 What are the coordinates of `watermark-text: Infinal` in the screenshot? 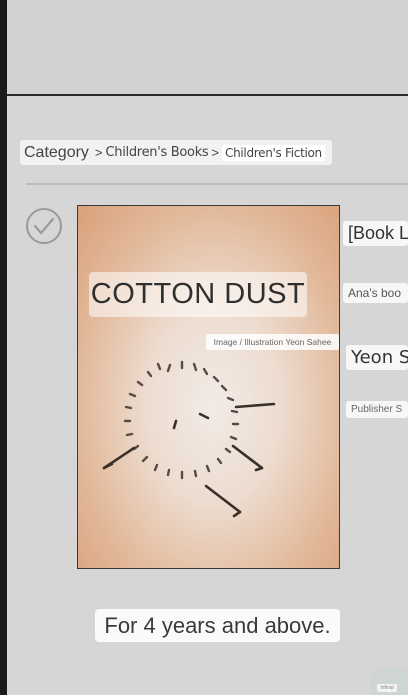 It's located at (387, 688).